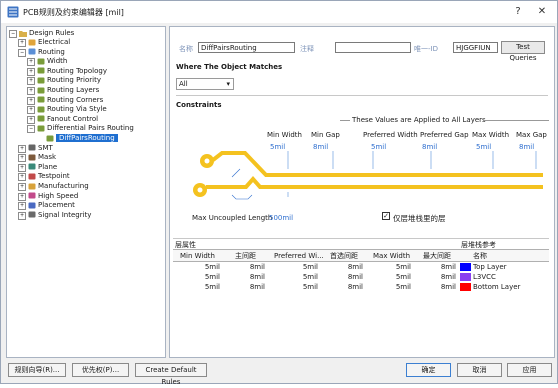  I want to click on window-title: PCB规则及约束编辑器 [mil], so click(73, 12).